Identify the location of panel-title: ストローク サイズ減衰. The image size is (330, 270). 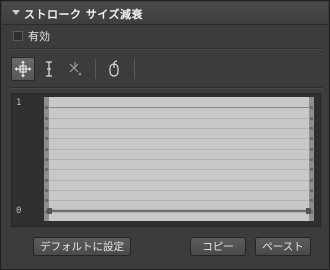
(83, 14).